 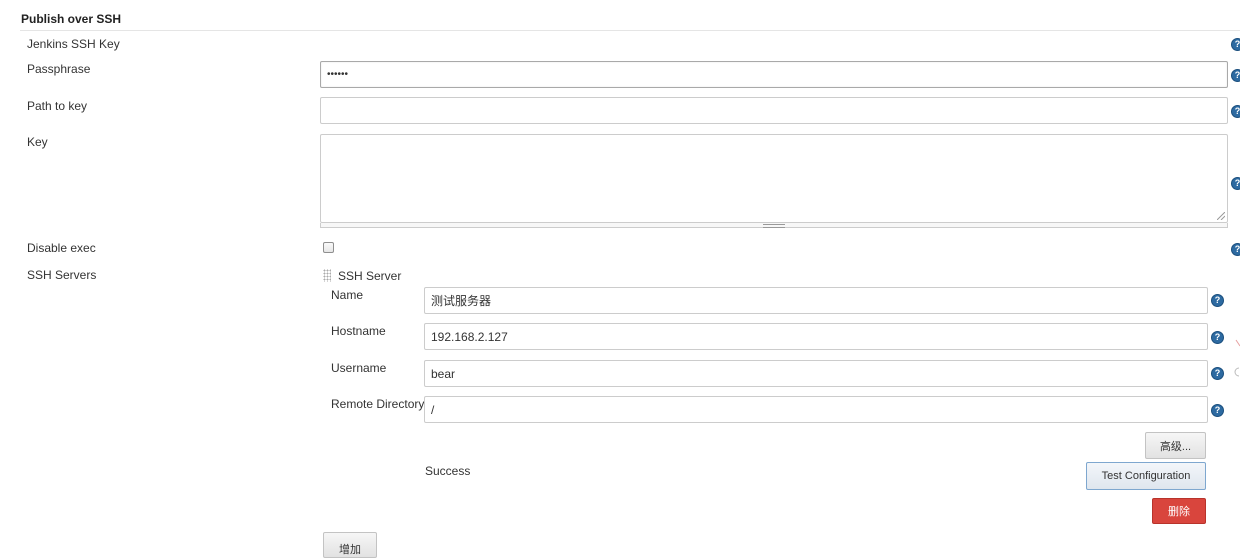 What do you see at coordinates (73, 44) in the screenshot?
I see `jenkins-ssh-key-label: Jenkins SSH Key` at bounding box center [73, 44].